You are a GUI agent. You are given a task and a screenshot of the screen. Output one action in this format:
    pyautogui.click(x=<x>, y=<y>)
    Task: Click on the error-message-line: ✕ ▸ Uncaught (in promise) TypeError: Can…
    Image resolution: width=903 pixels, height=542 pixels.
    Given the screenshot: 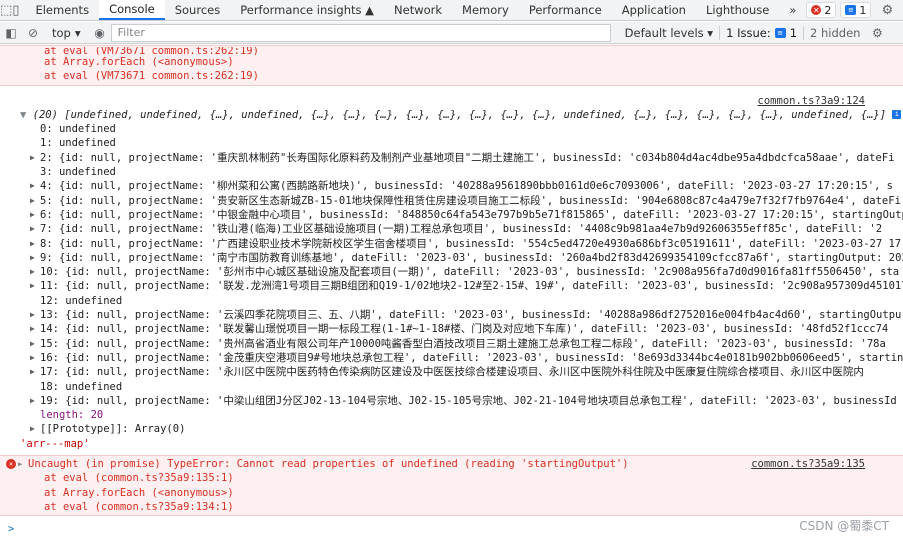 What is the action you would take?
    pyautogui.click(x=451, y=464)
    